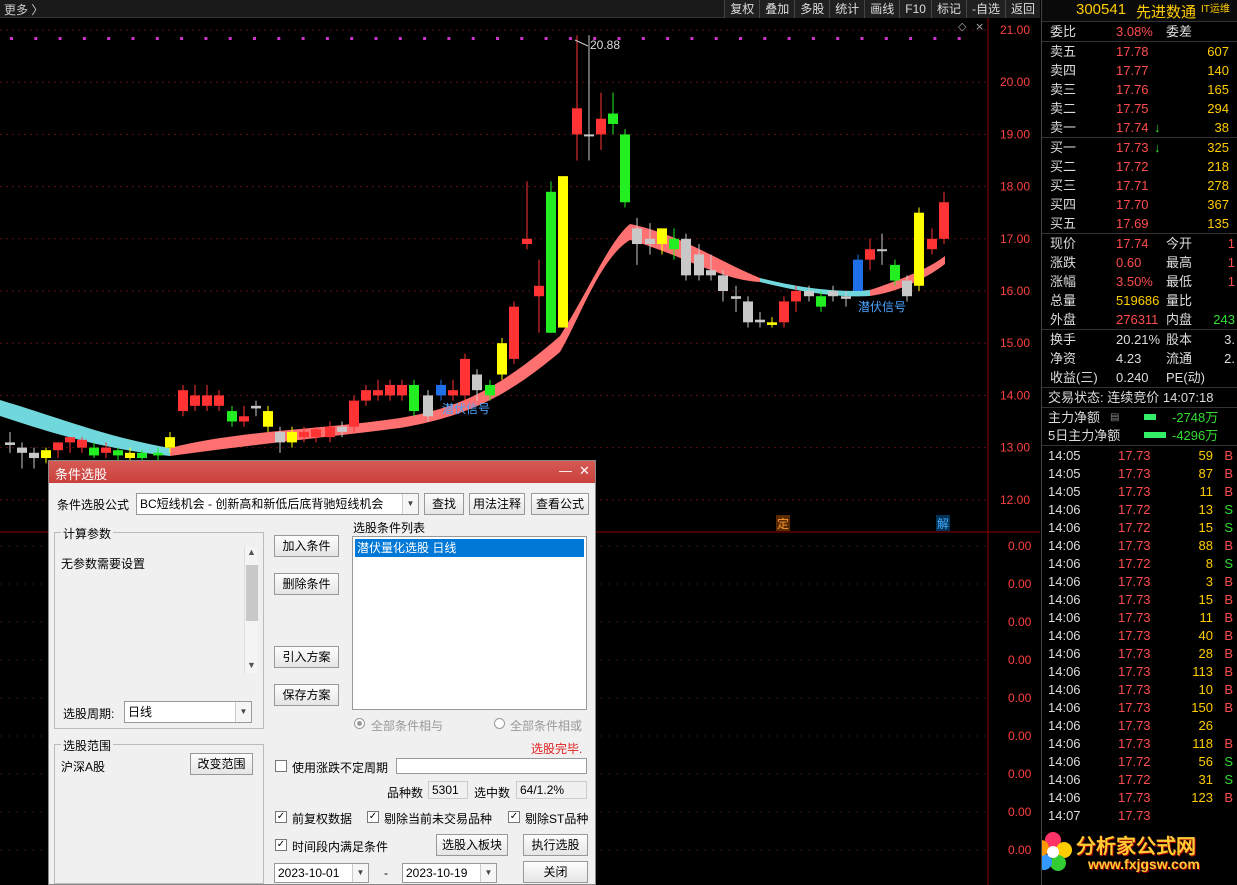 This screenshot has width=1237, height=885. I want to click on ask-volume: 165, so click(1218, 89).